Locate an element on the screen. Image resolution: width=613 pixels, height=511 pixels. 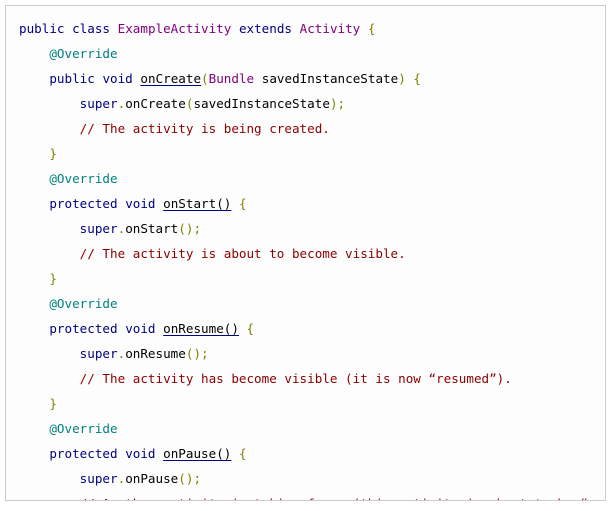
code-token-method: onPause is located at coordinates (152, 478).